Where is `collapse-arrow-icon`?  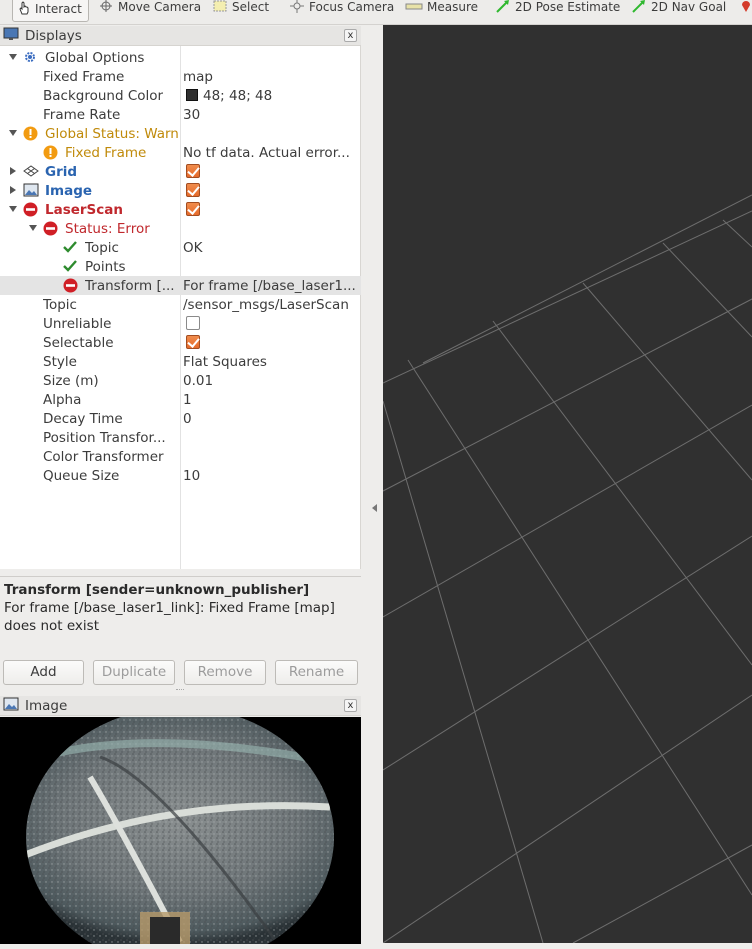 collapse-arrow-icon is located at coordinates (374, 508).